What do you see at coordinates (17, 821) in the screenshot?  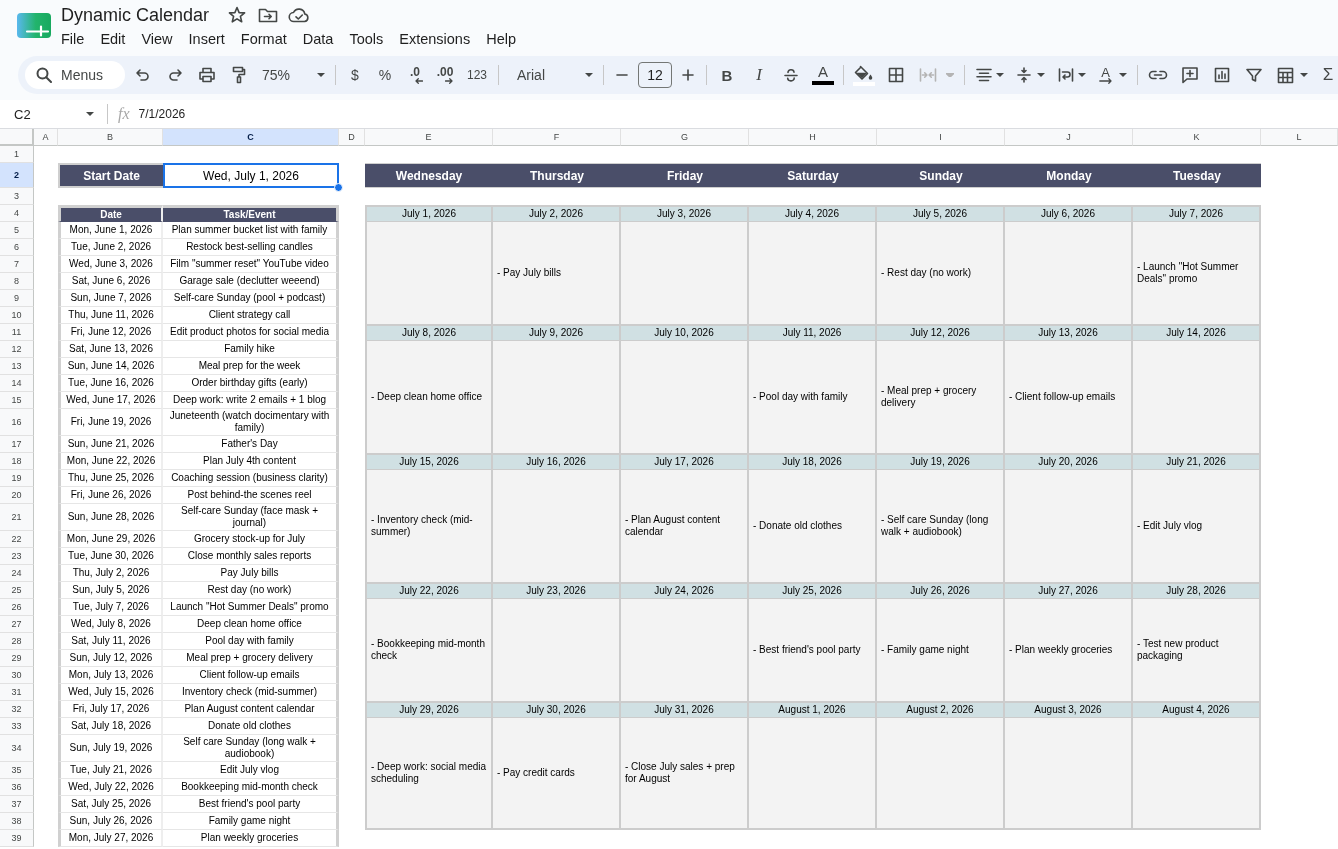 I see `row-header: 38` at bounding box center [17, 821].